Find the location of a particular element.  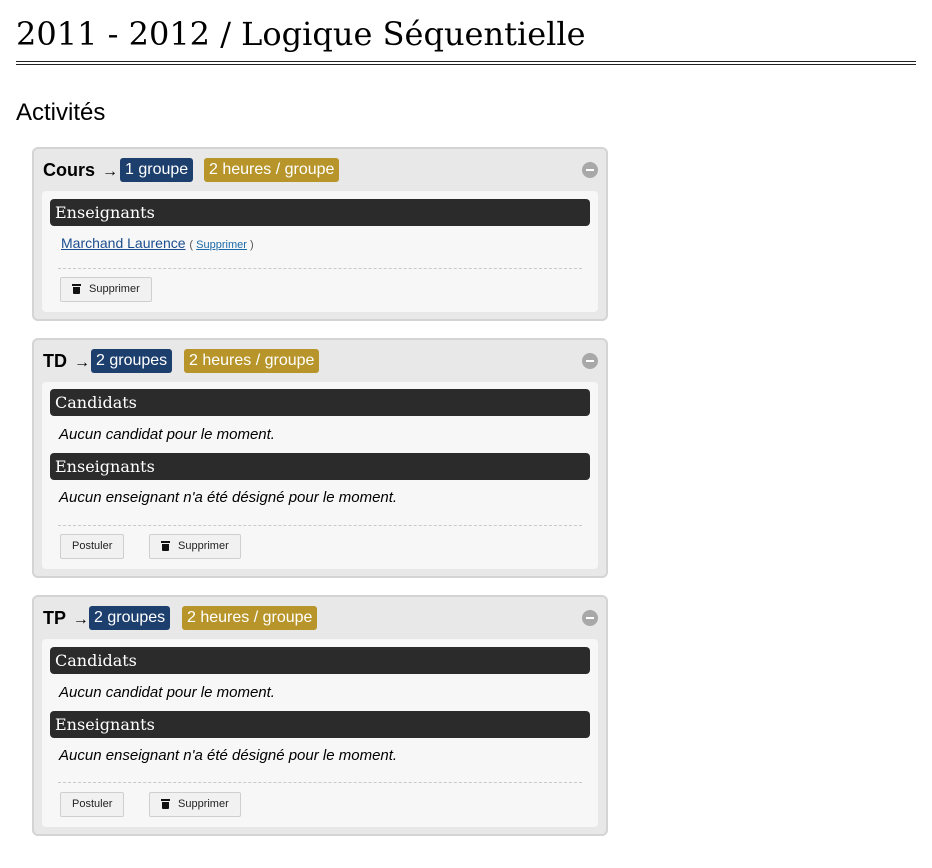

activity-name: TP → is located at coordinates (66, 618).